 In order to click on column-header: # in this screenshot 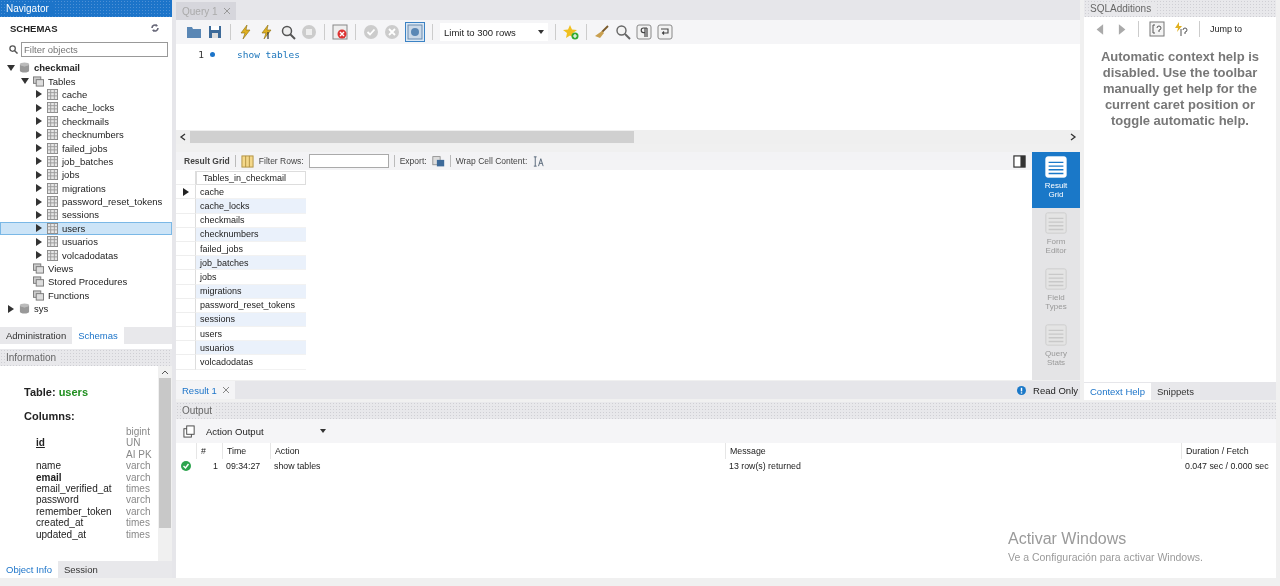, I will do `click(209, 451)`.